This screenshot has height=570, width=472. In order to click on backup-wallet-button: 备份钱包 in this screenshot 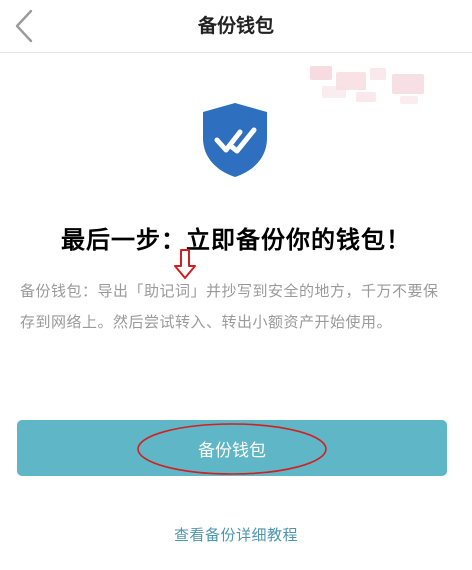, I will do `click(232, 448)`.